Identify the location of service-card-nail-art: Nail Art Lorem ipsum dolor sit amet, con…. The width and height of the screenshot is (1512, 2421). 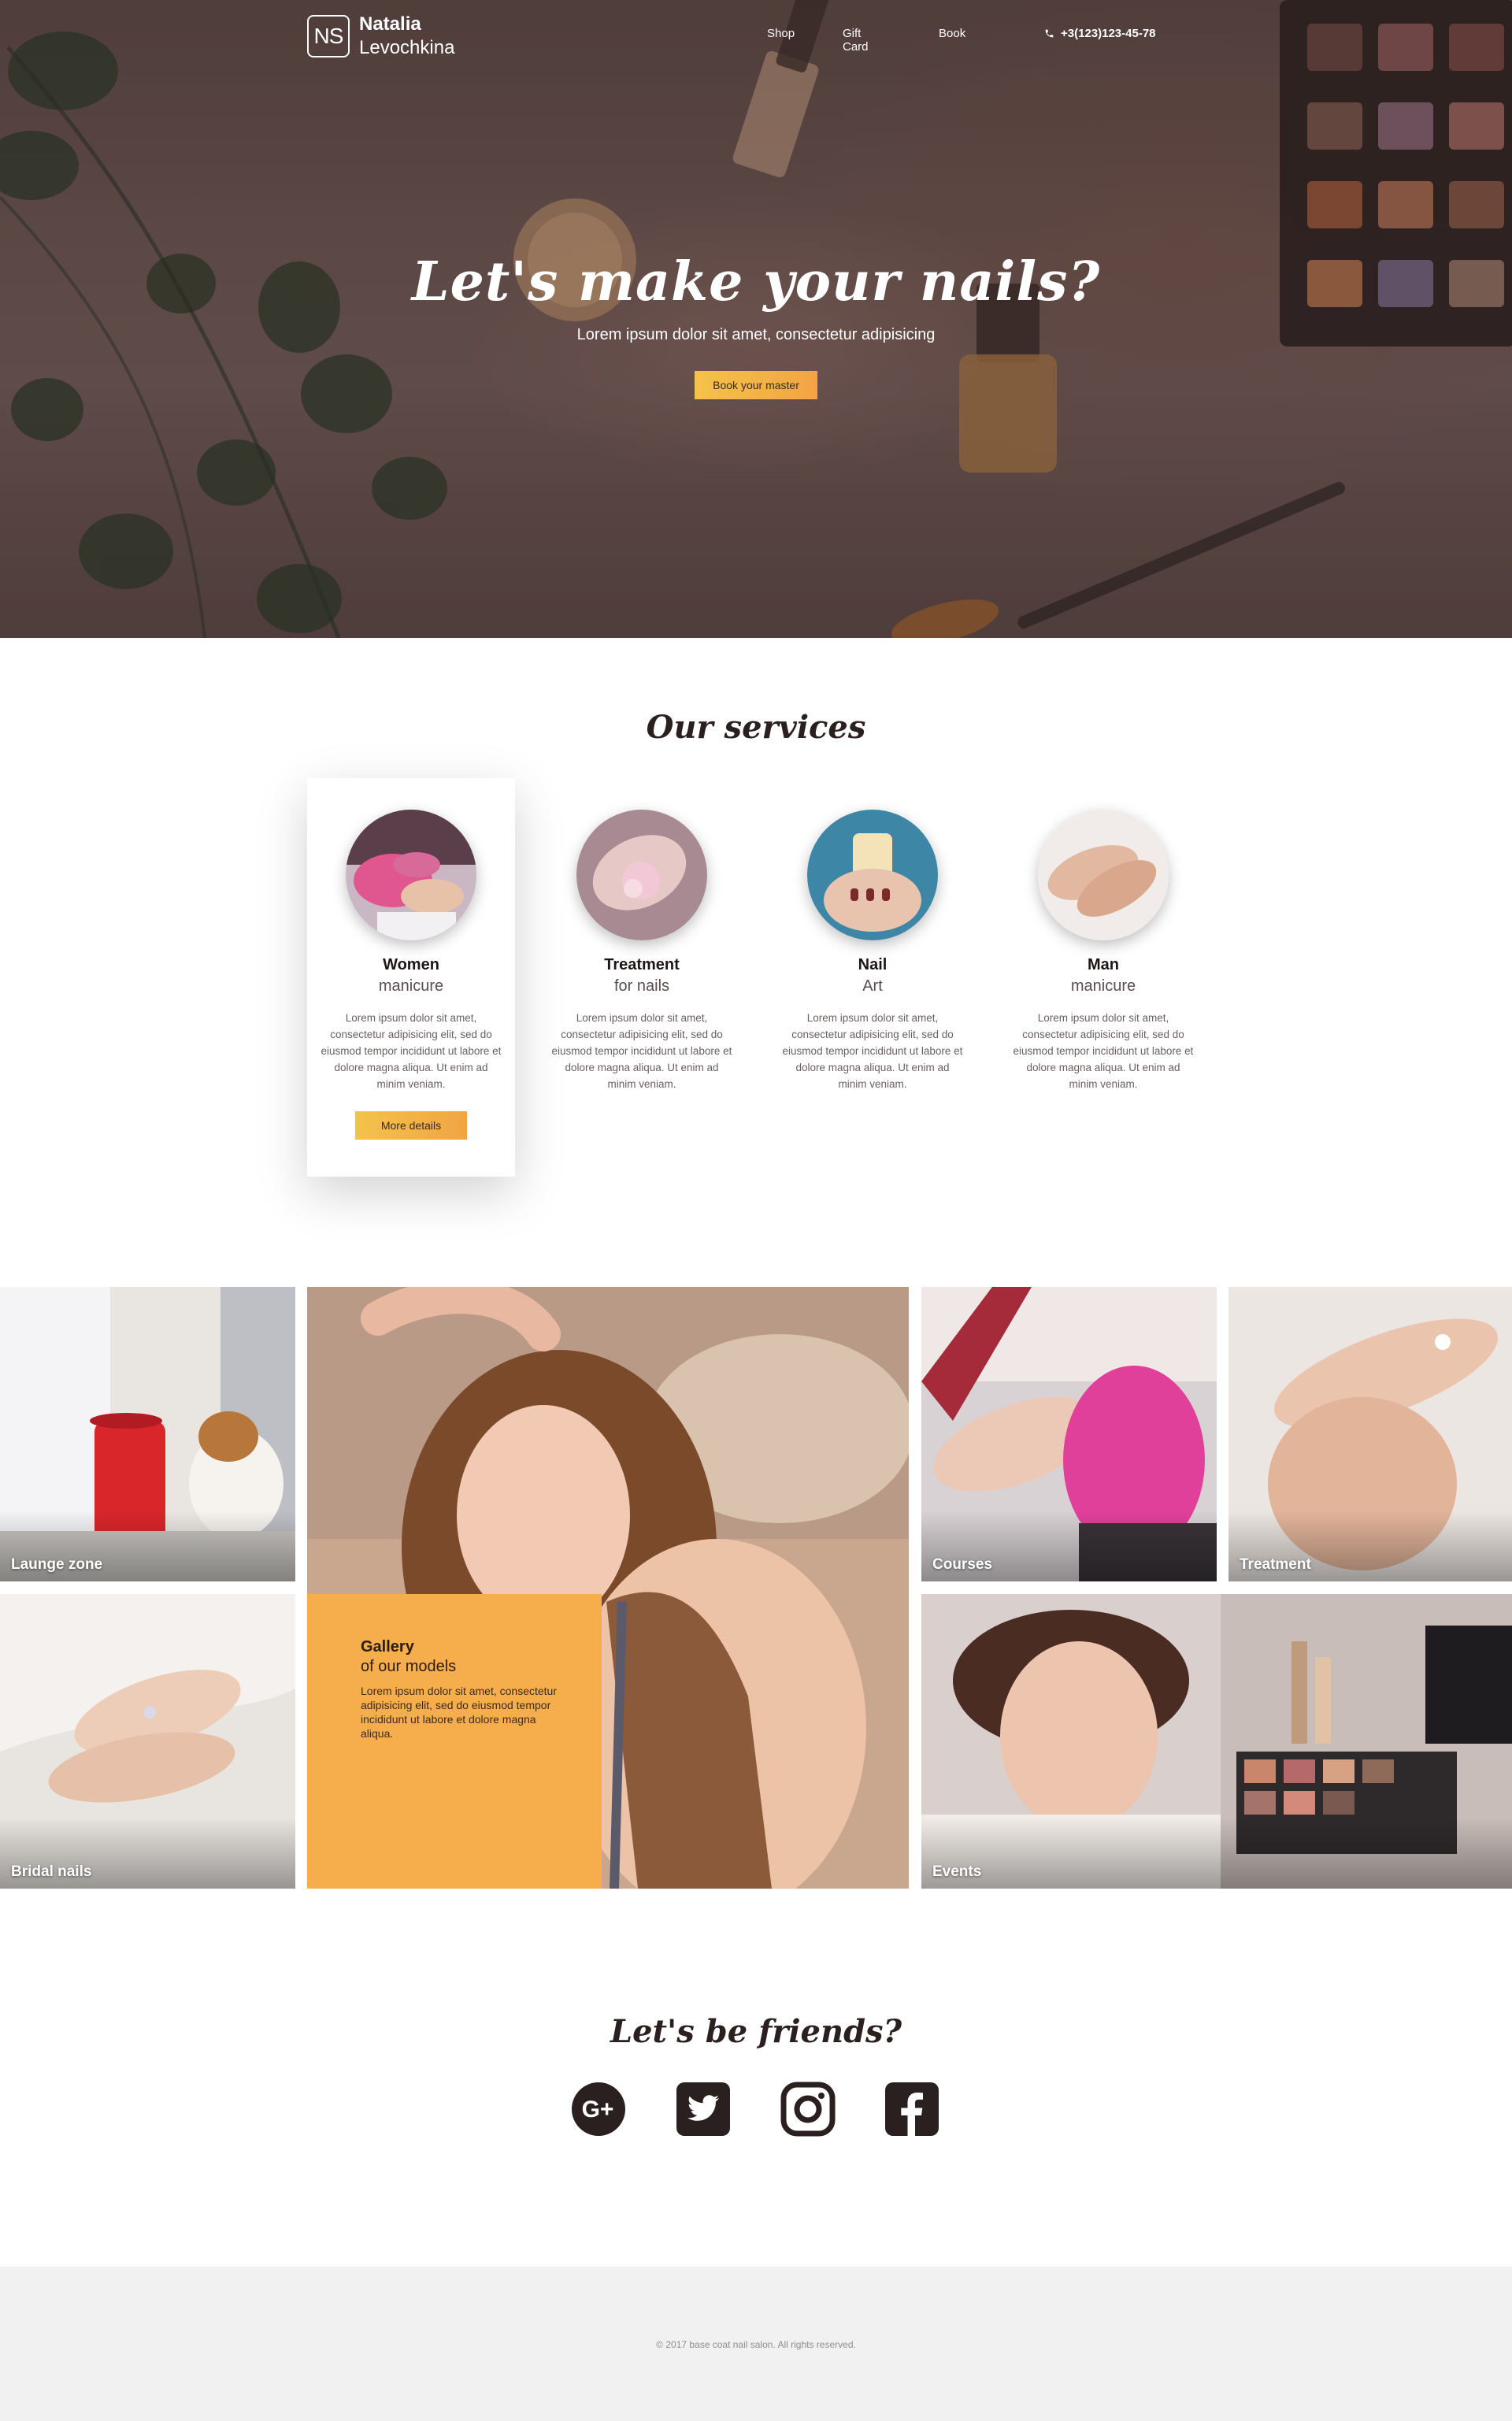
(872, 977).